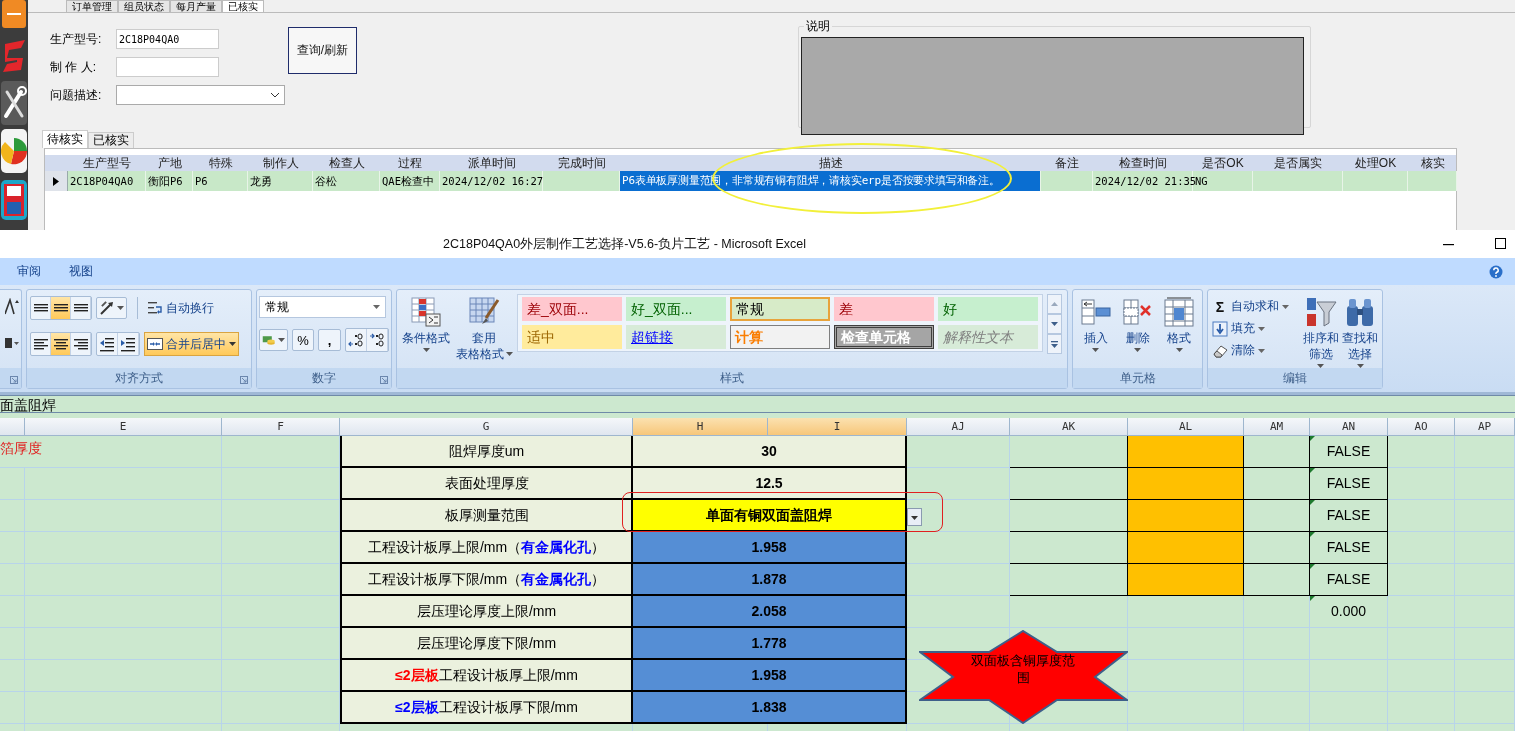  Describe the element at coordinates (486, 516) in the screenshot. I see `table-cell: 板厚测量范围` at that location.